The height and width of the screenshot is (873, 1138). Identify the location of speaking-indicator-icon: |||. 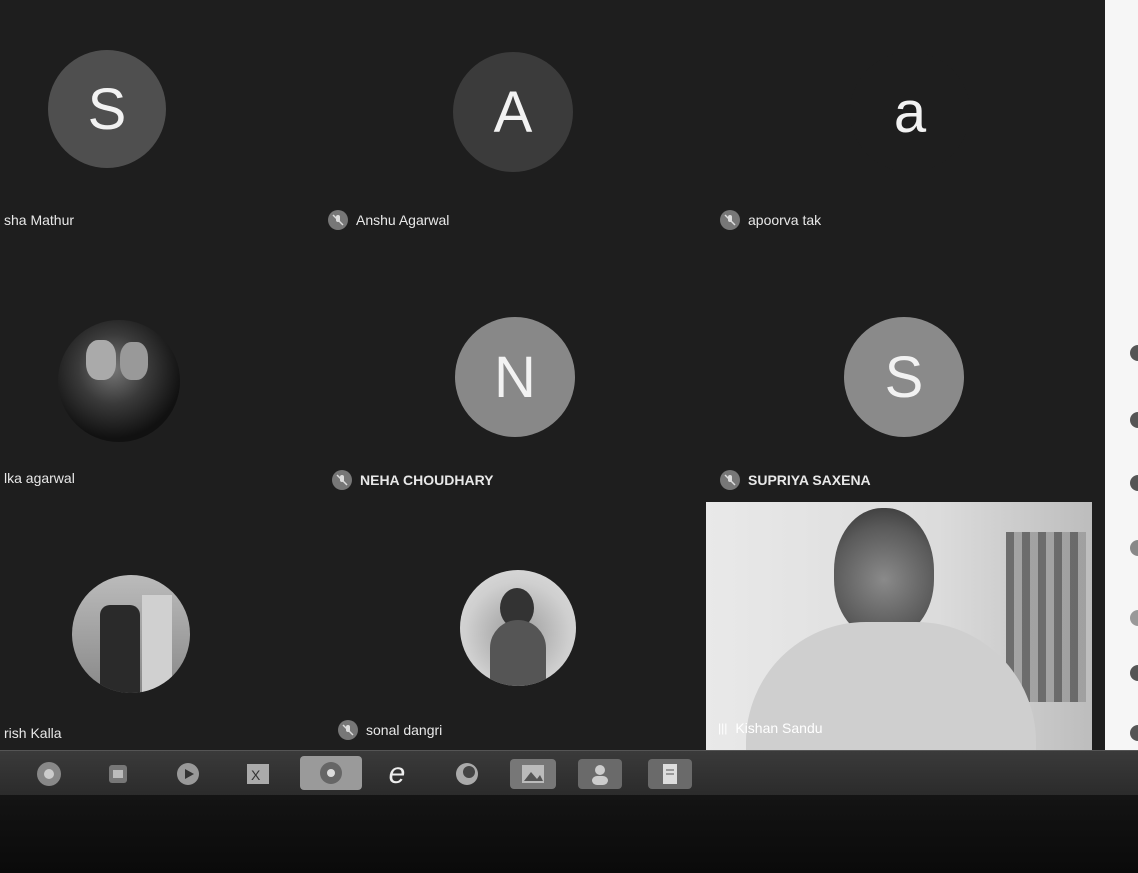
(723, 728).